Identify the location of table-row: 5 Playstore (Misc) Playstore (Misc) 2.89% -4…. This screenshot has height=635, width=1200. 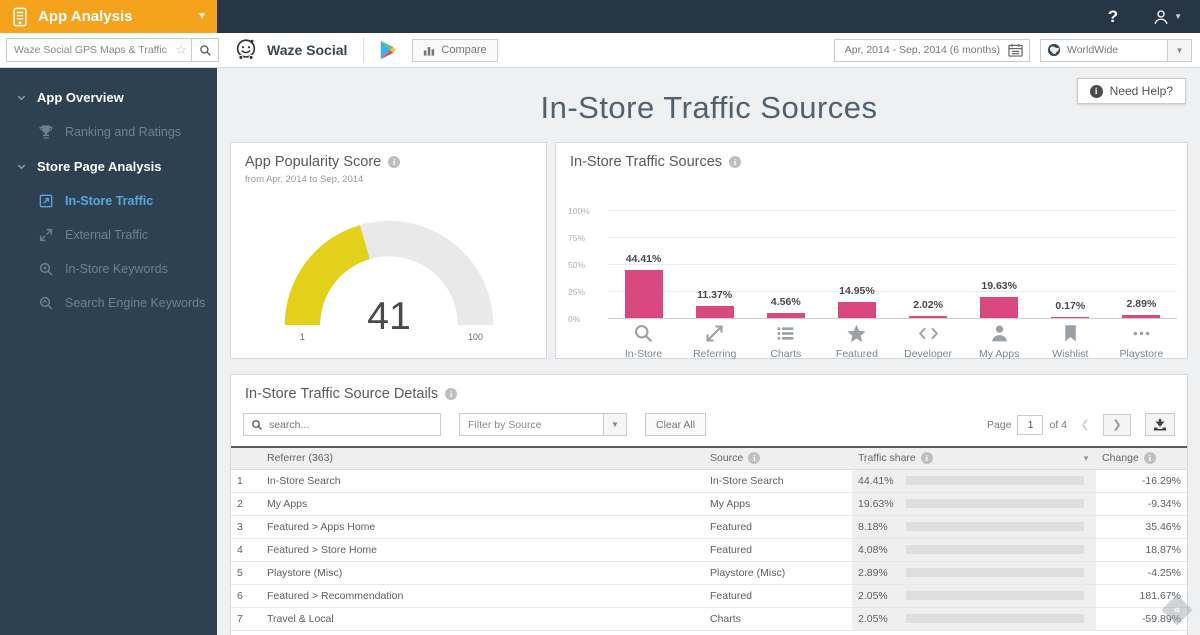
(709, 573).